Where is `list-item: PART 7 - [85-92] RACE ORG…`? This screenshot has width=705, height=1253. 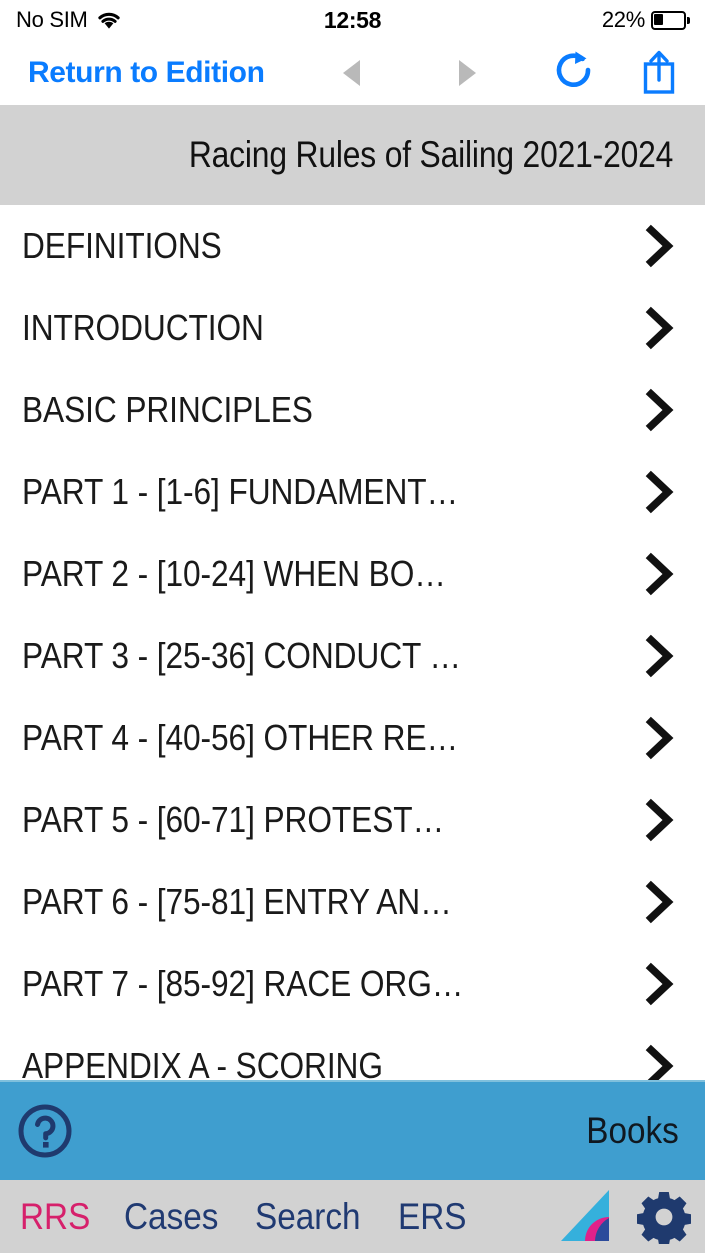
list-item: PART 7 - [85-92] RACE ORG… is located at coordinates (352, 984).